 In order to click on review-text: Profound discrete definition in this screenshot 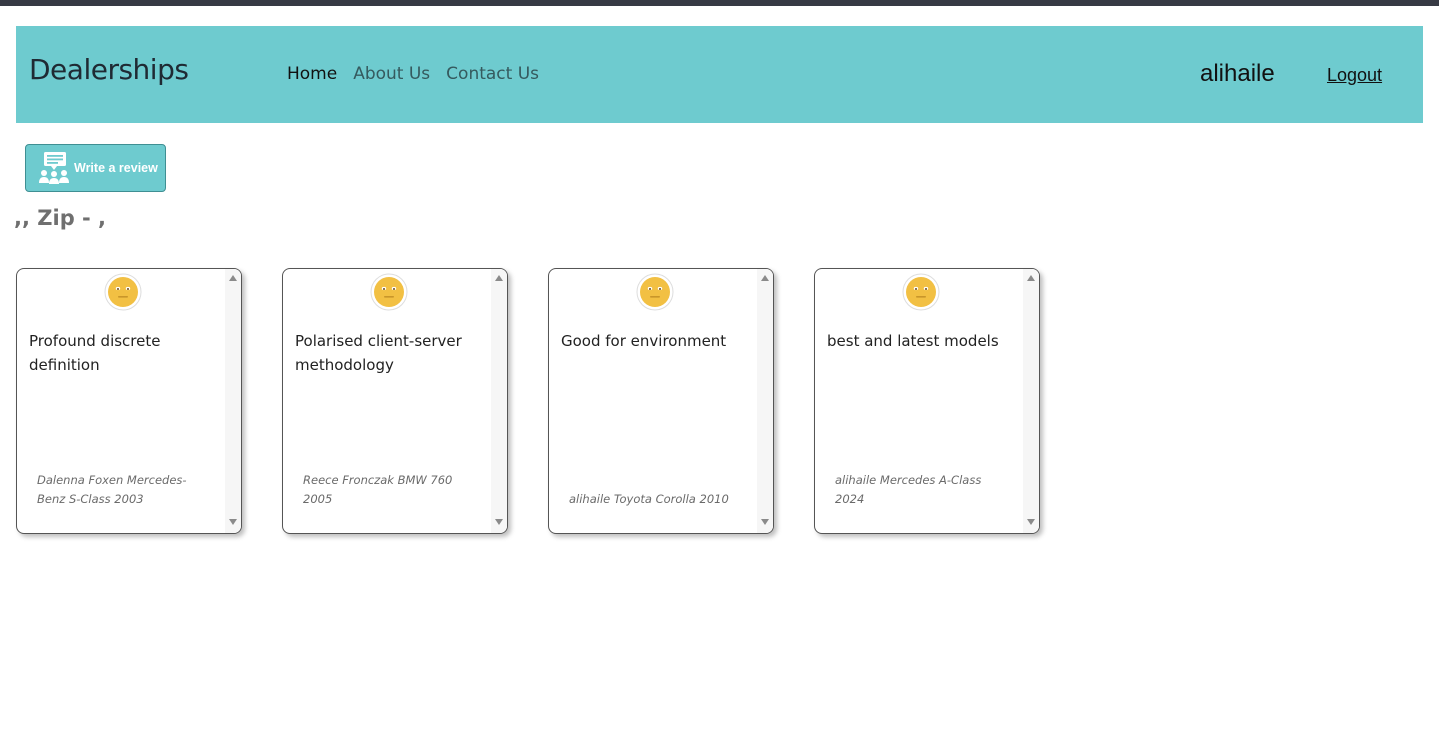, I will do `click(95, 353)`.